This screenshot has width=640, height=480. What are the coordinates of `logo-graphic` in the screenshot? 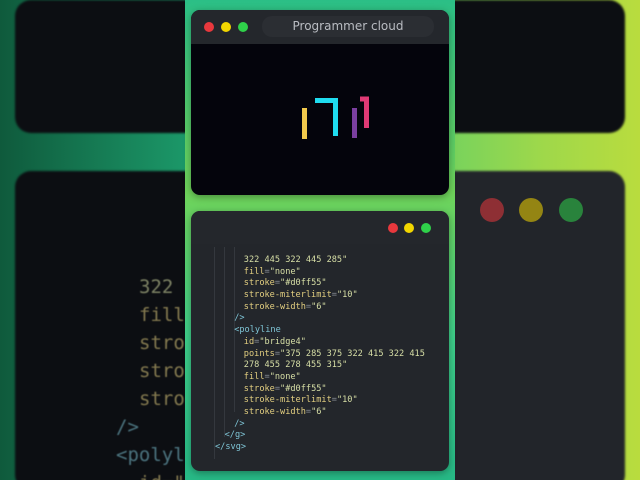 It's located at (335, 117).